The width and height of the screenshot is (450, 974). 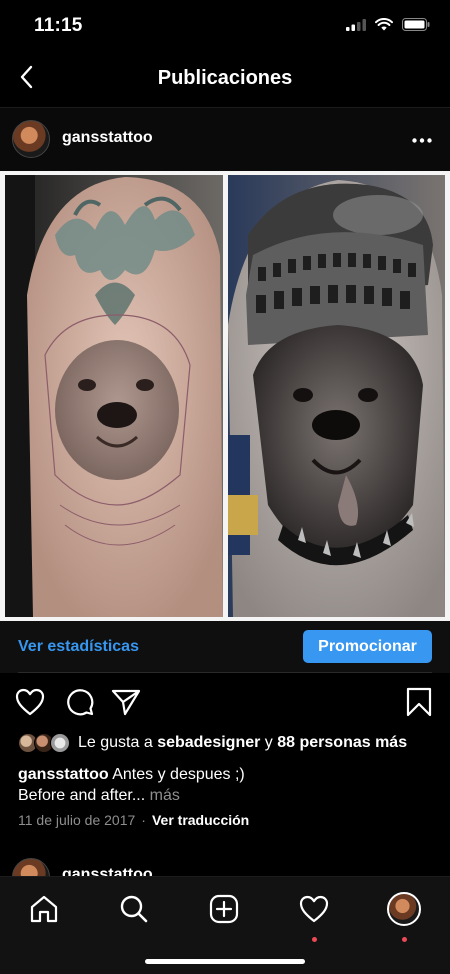 I want to click on home-indicator, so click(x=225, y=961).